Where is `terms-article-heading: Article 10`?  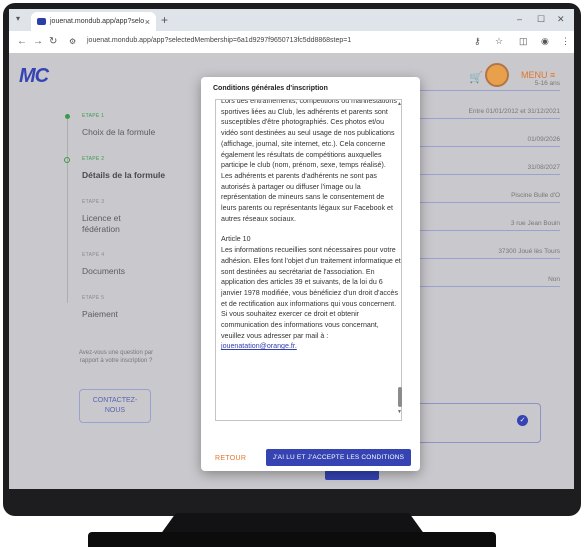 terms-article-heading: Article 10 is located at coordinates (236, 239).